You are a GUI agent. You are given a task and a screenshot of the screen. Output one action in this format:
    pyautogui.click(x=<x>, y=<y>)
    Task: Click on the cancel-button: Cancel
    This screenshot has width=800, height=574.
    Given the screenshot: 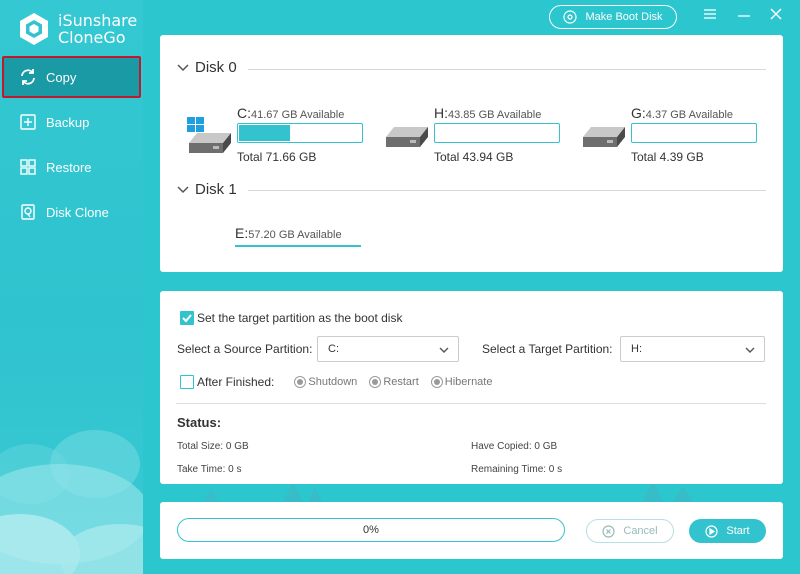 What is the action you would take?
    pyautogui.click(x=630, y=531)
    